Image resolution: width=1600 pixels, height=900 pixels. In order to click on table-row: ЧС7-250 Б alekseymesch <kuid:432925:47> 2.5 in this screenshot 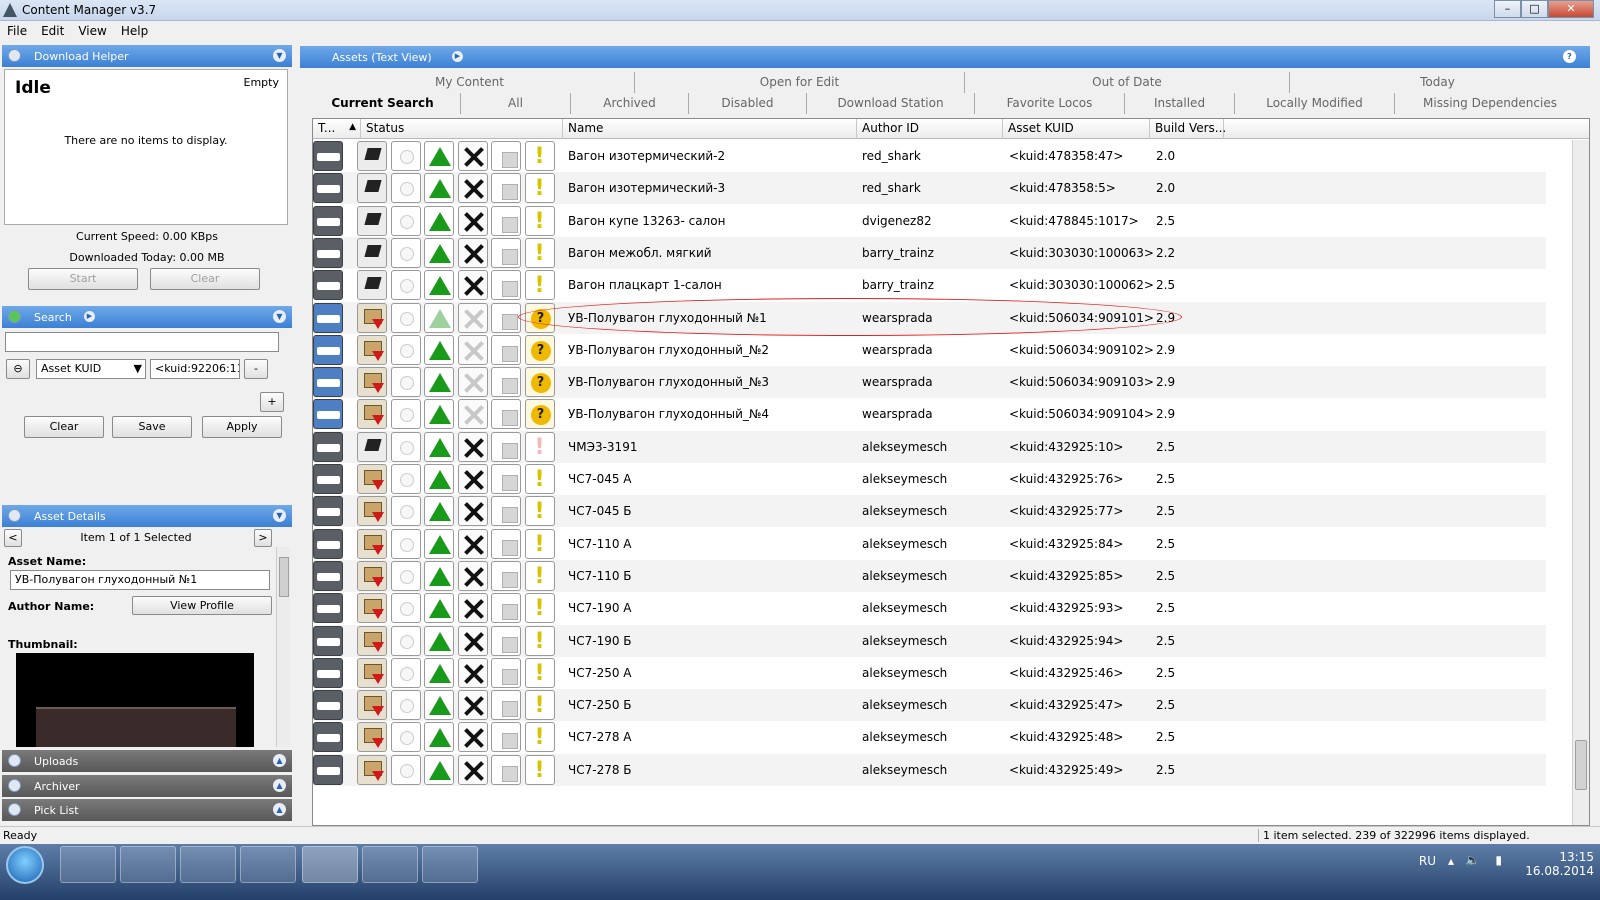, I will do `click(929, 705)`.